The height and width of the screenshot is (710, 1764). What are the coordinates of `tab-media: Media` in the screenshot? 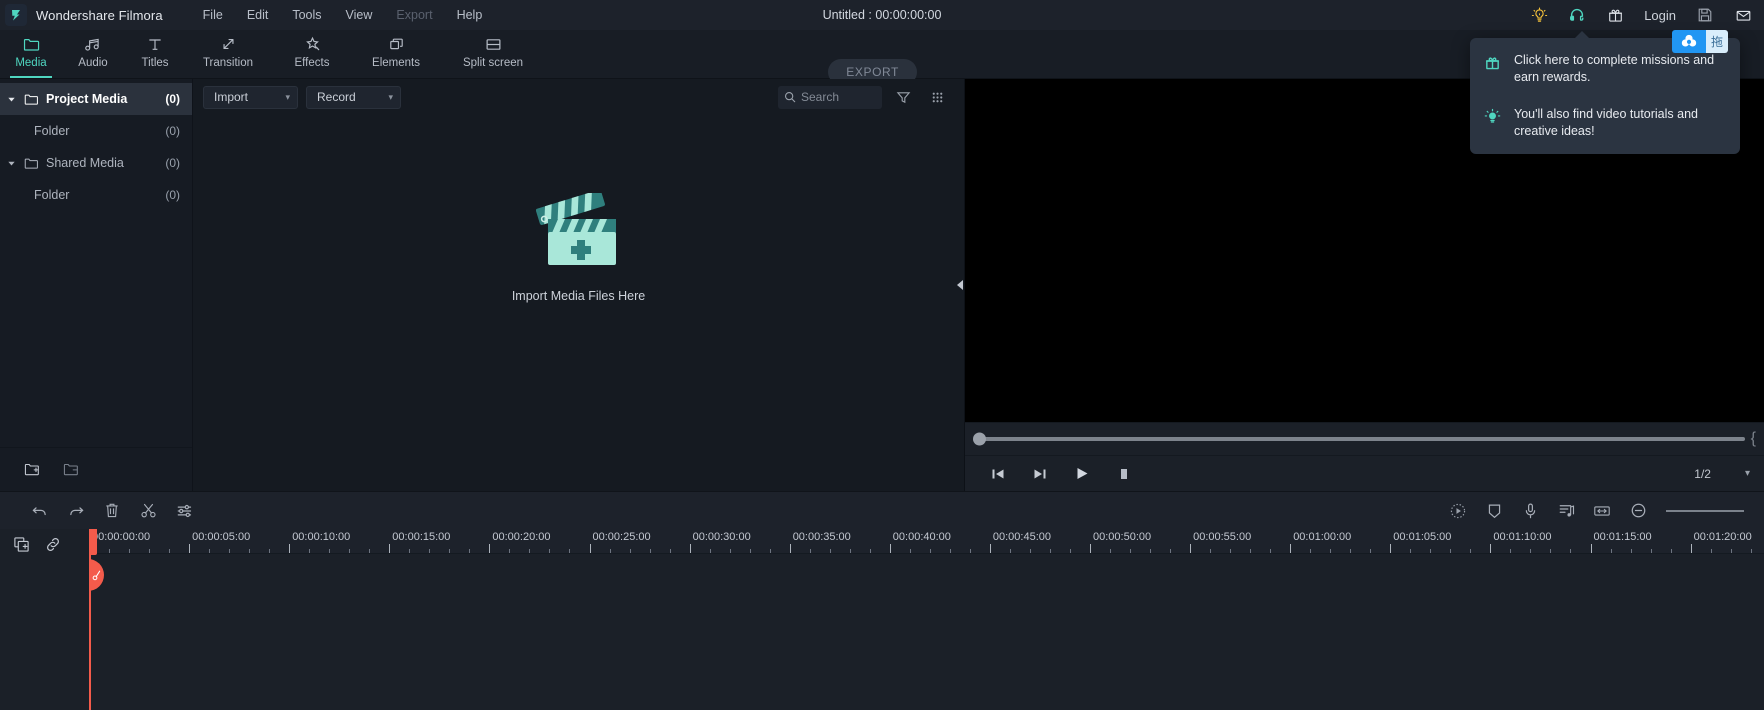 It's located at (31, 53).